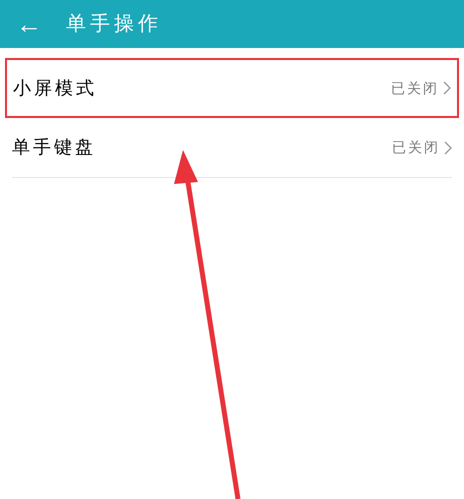 This screenshot has width=464, height=499. What do you see at coordinates (54, 147) in the screenshot?
I see `row-label: 单手键盘` at bounding box center [54, 147].